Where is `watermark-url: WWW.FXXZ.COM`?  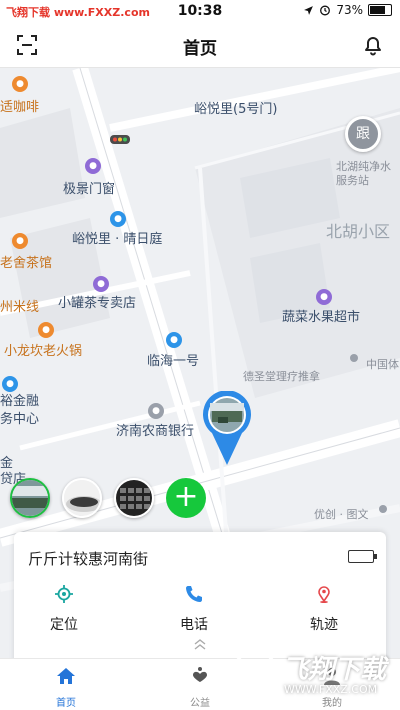 watermark-url: WWW.FXXZ.COM is located at coordinates (331, 689).